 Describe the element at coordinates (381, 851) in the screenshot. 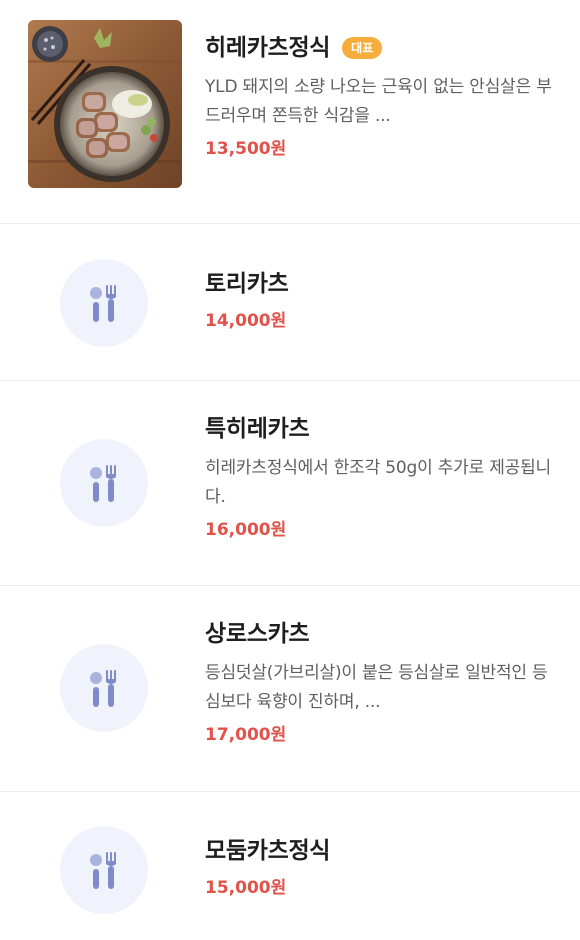

I see `menu-item-name-row: 모둠카츠정식` at that location.